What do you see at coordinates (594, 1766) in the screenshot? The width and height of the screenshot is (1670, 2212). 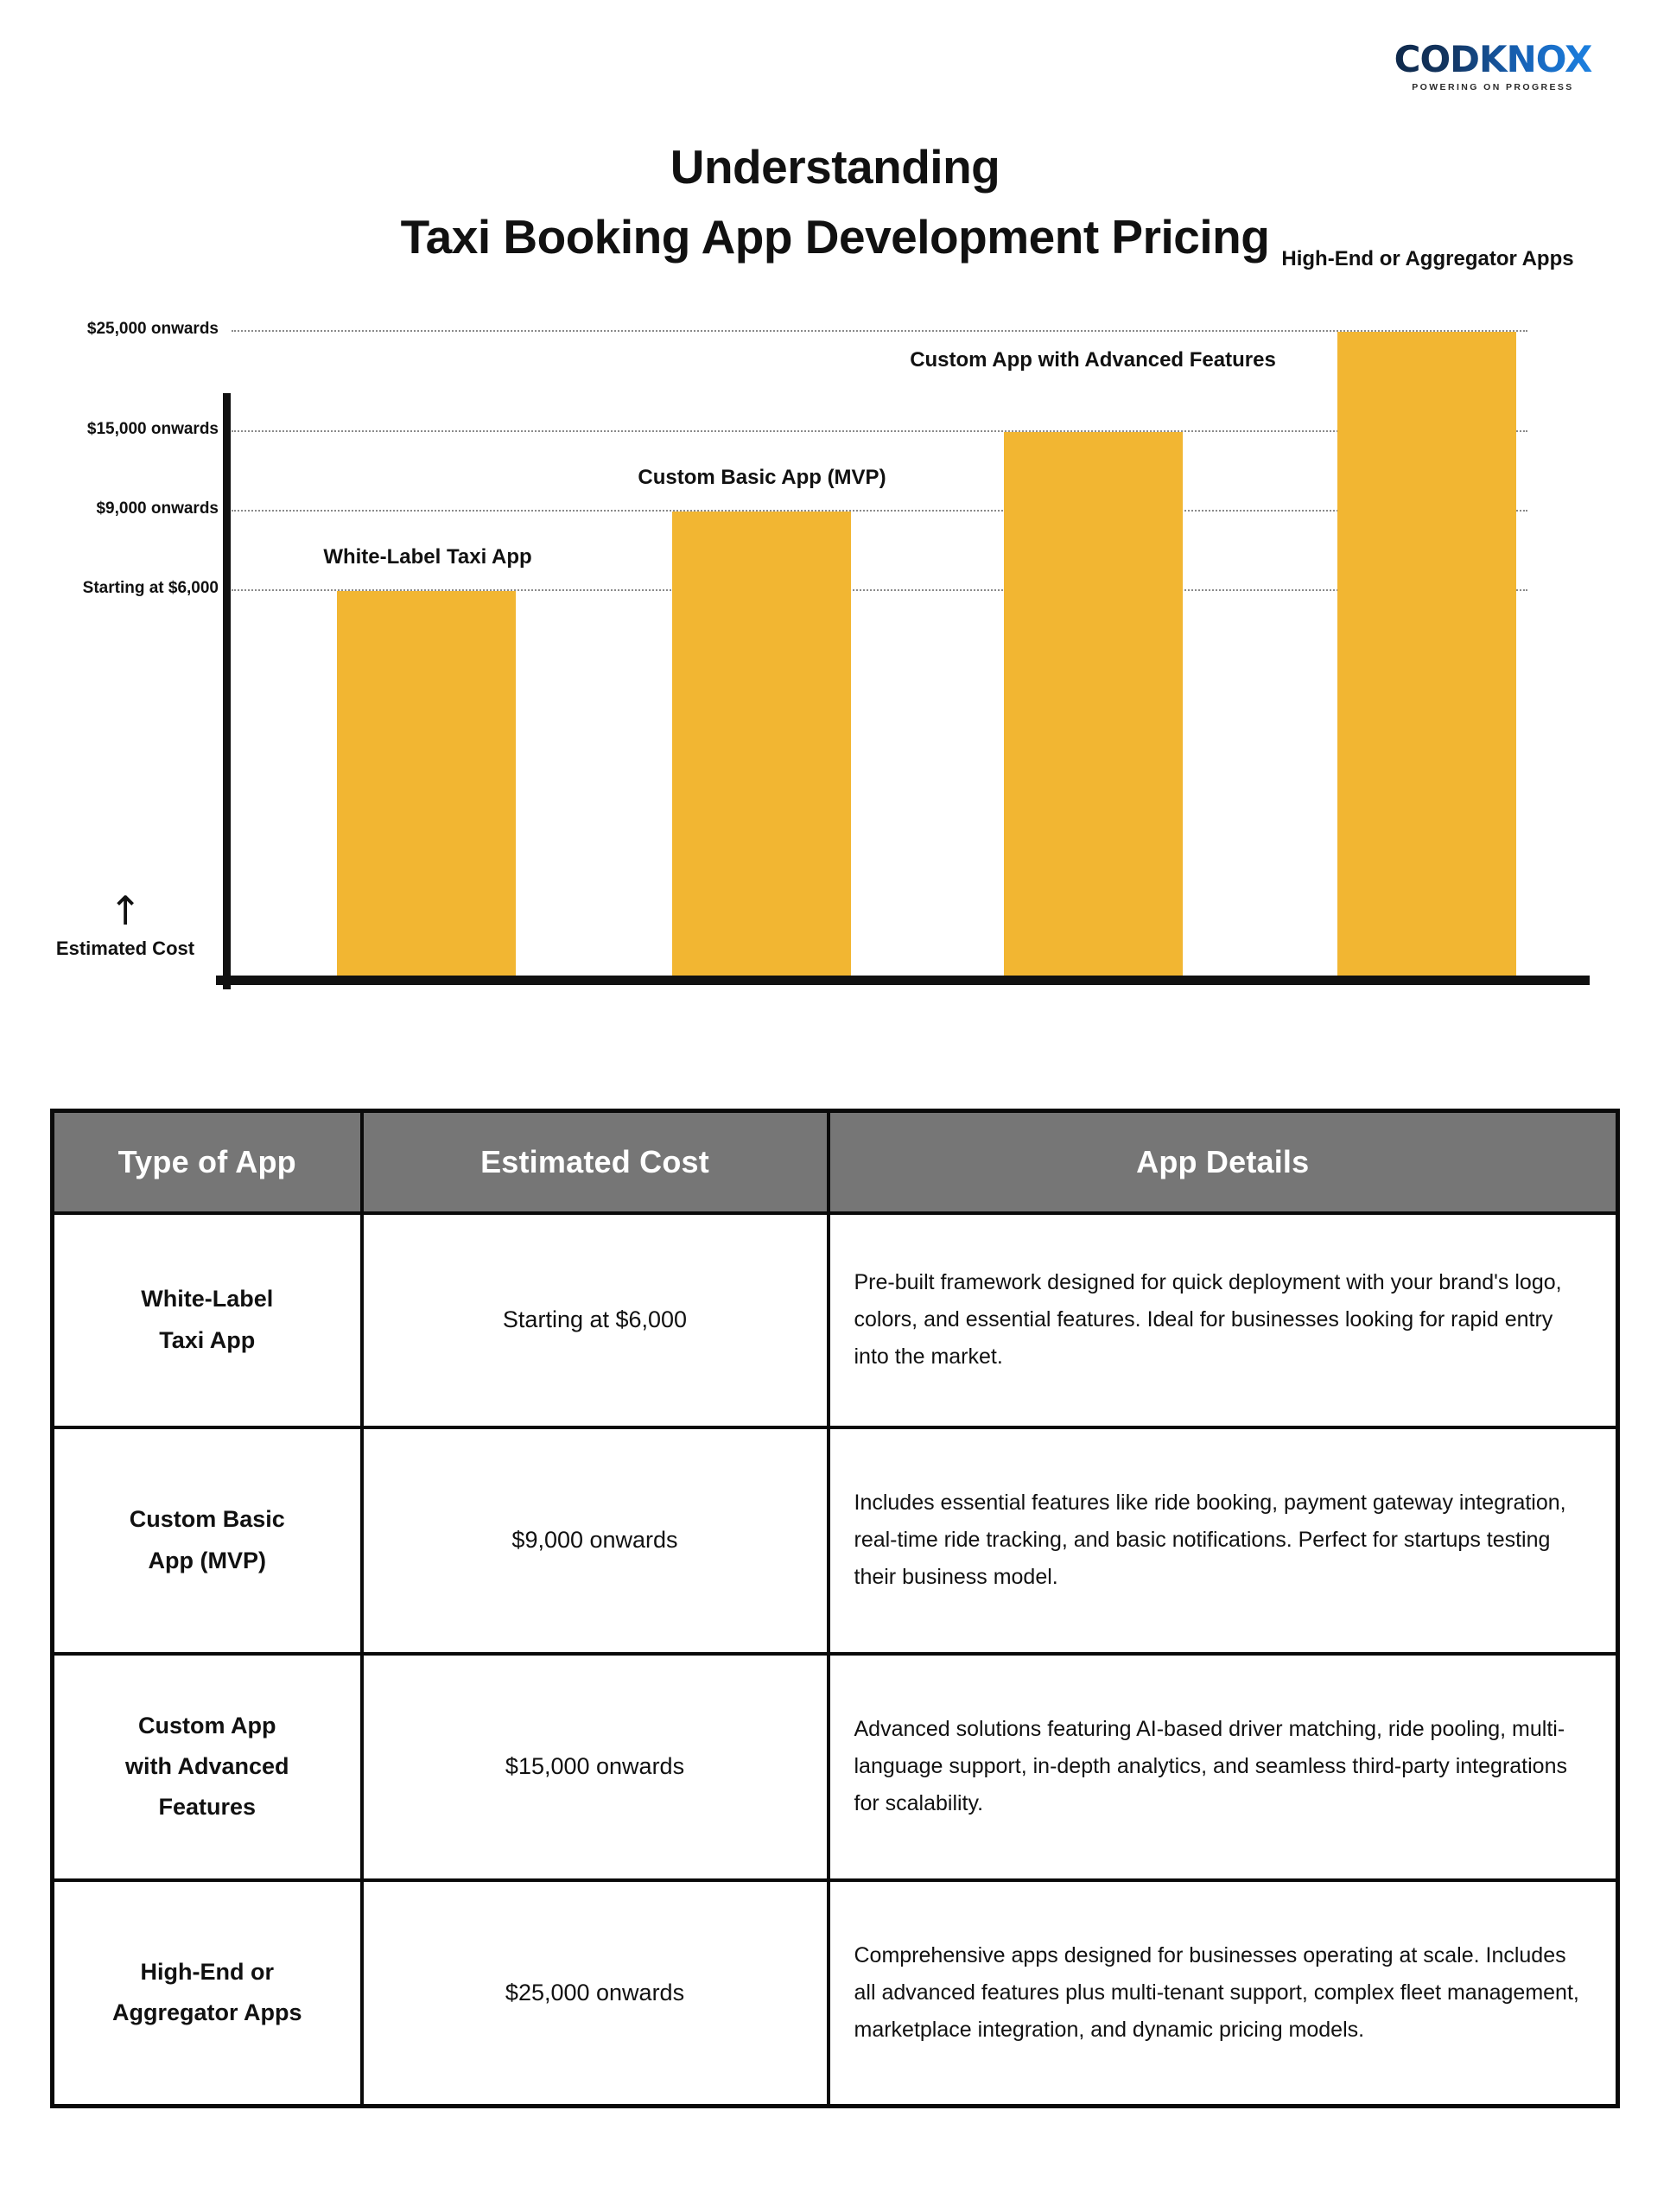 I see `table-cell-cost: $15,000 onwards` at bounding box center [594, 1766].